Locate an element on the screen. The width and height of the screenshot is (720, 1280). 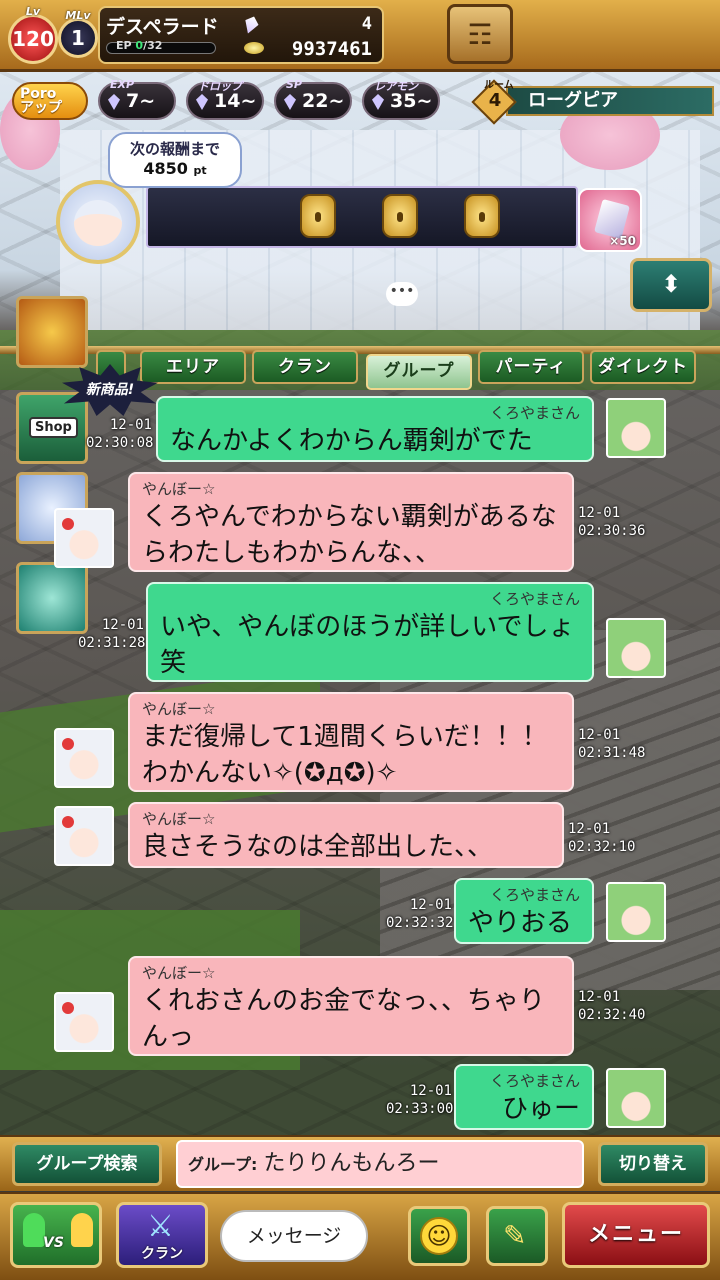
switch-group-button: 切り替え is located at coordinates (653, 1164).